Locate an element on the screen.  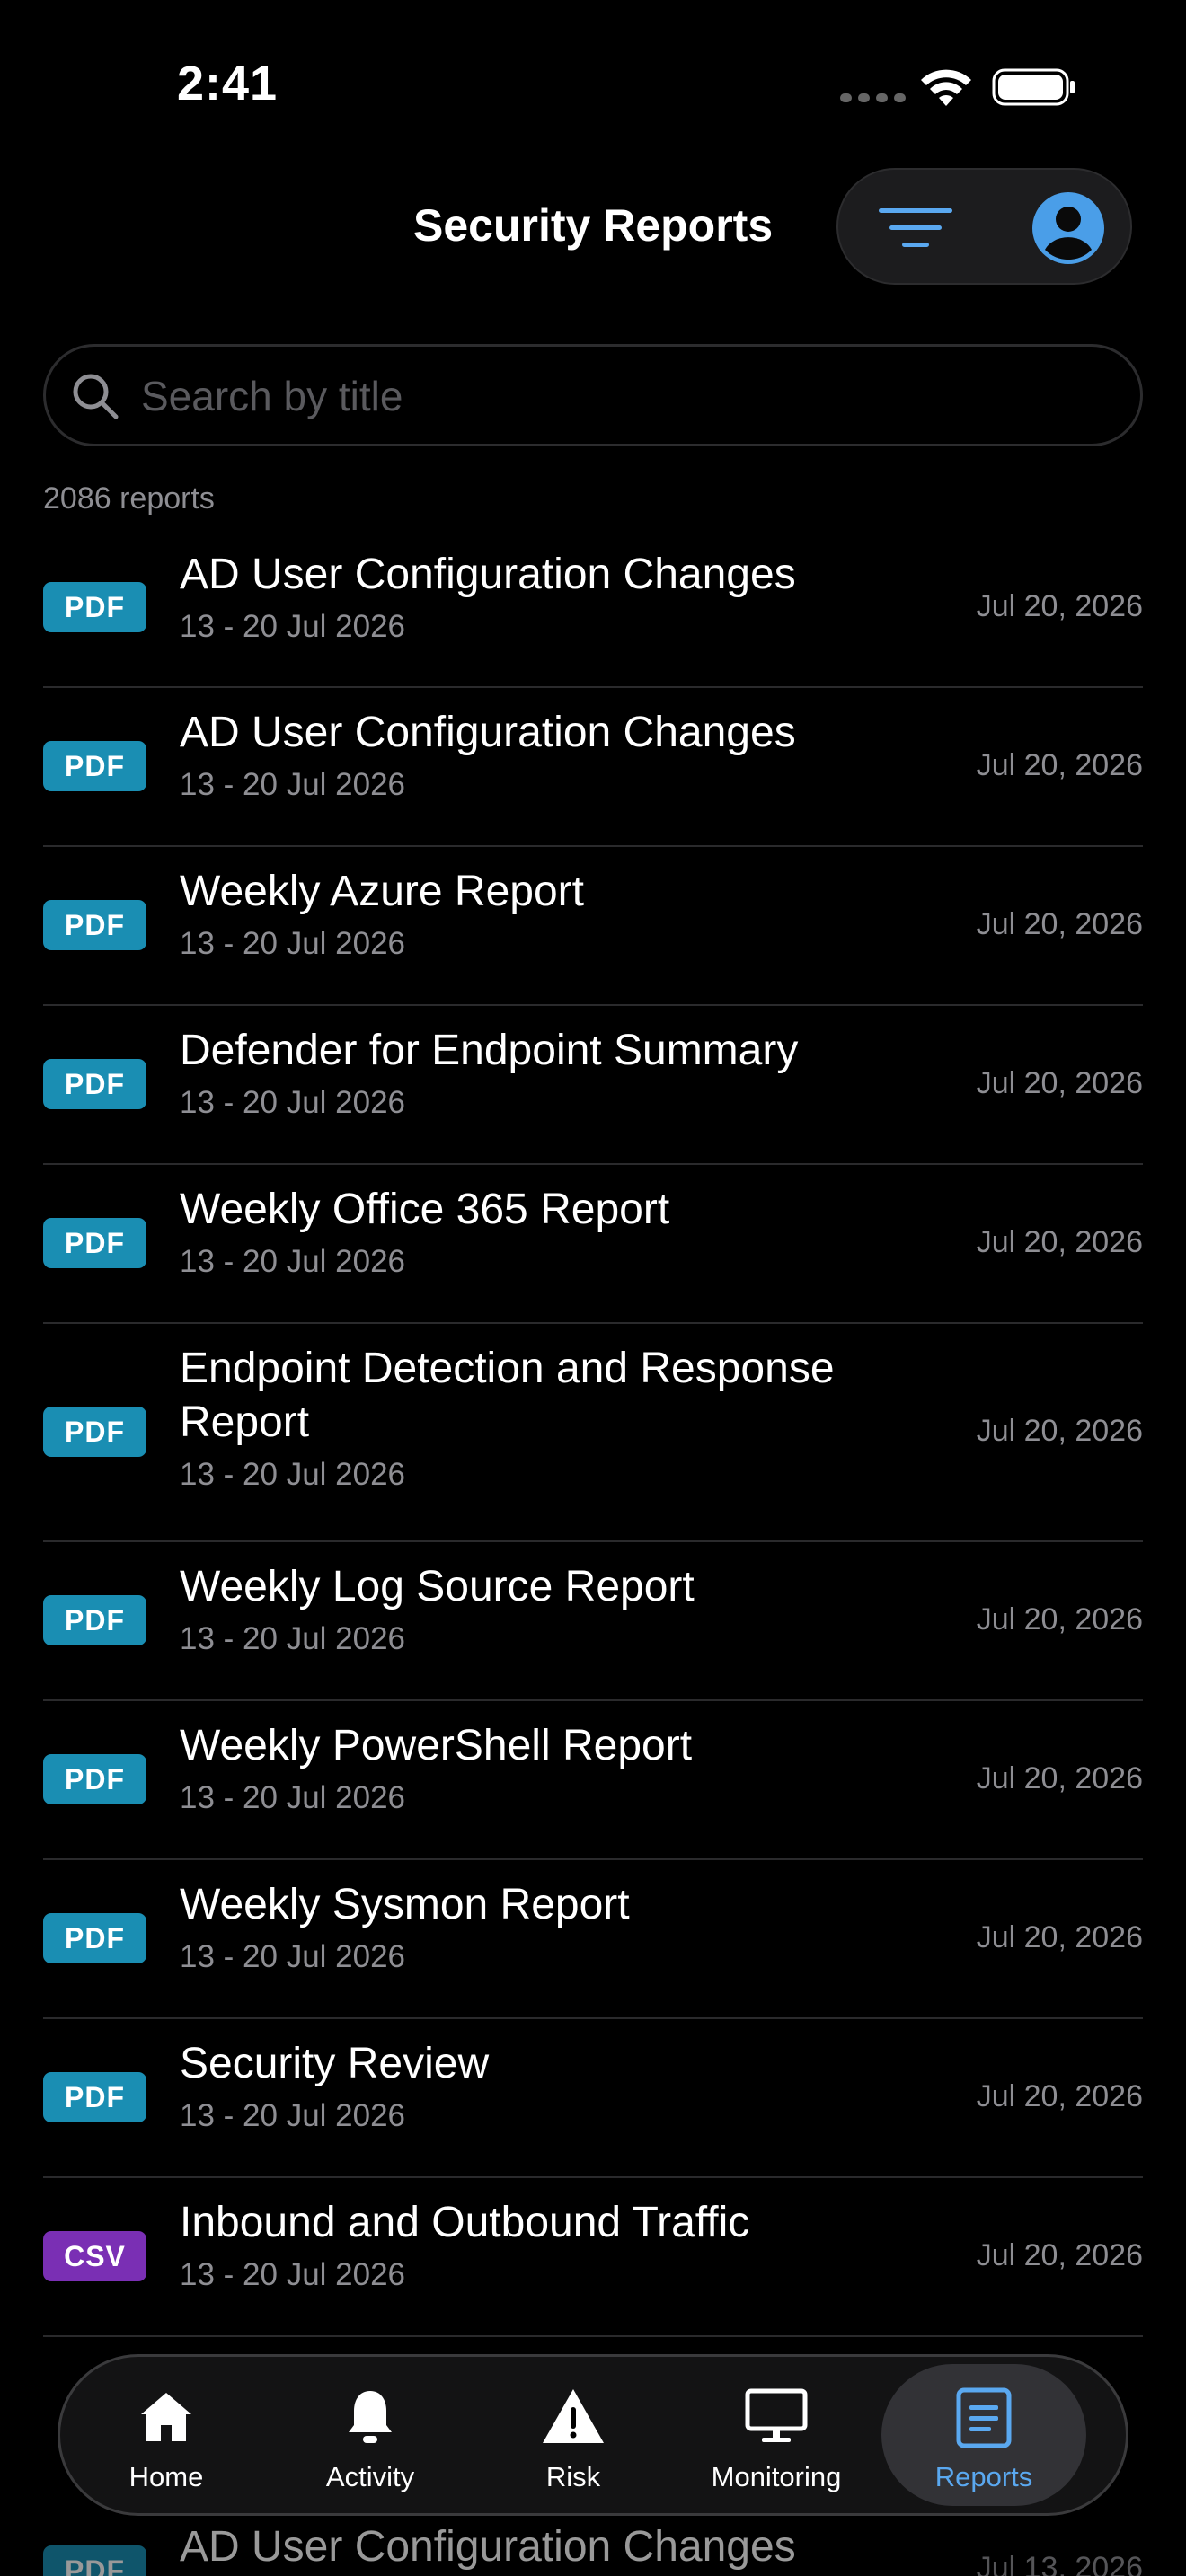
file-type-badge: CSV is located at coordinates (94, 2255).